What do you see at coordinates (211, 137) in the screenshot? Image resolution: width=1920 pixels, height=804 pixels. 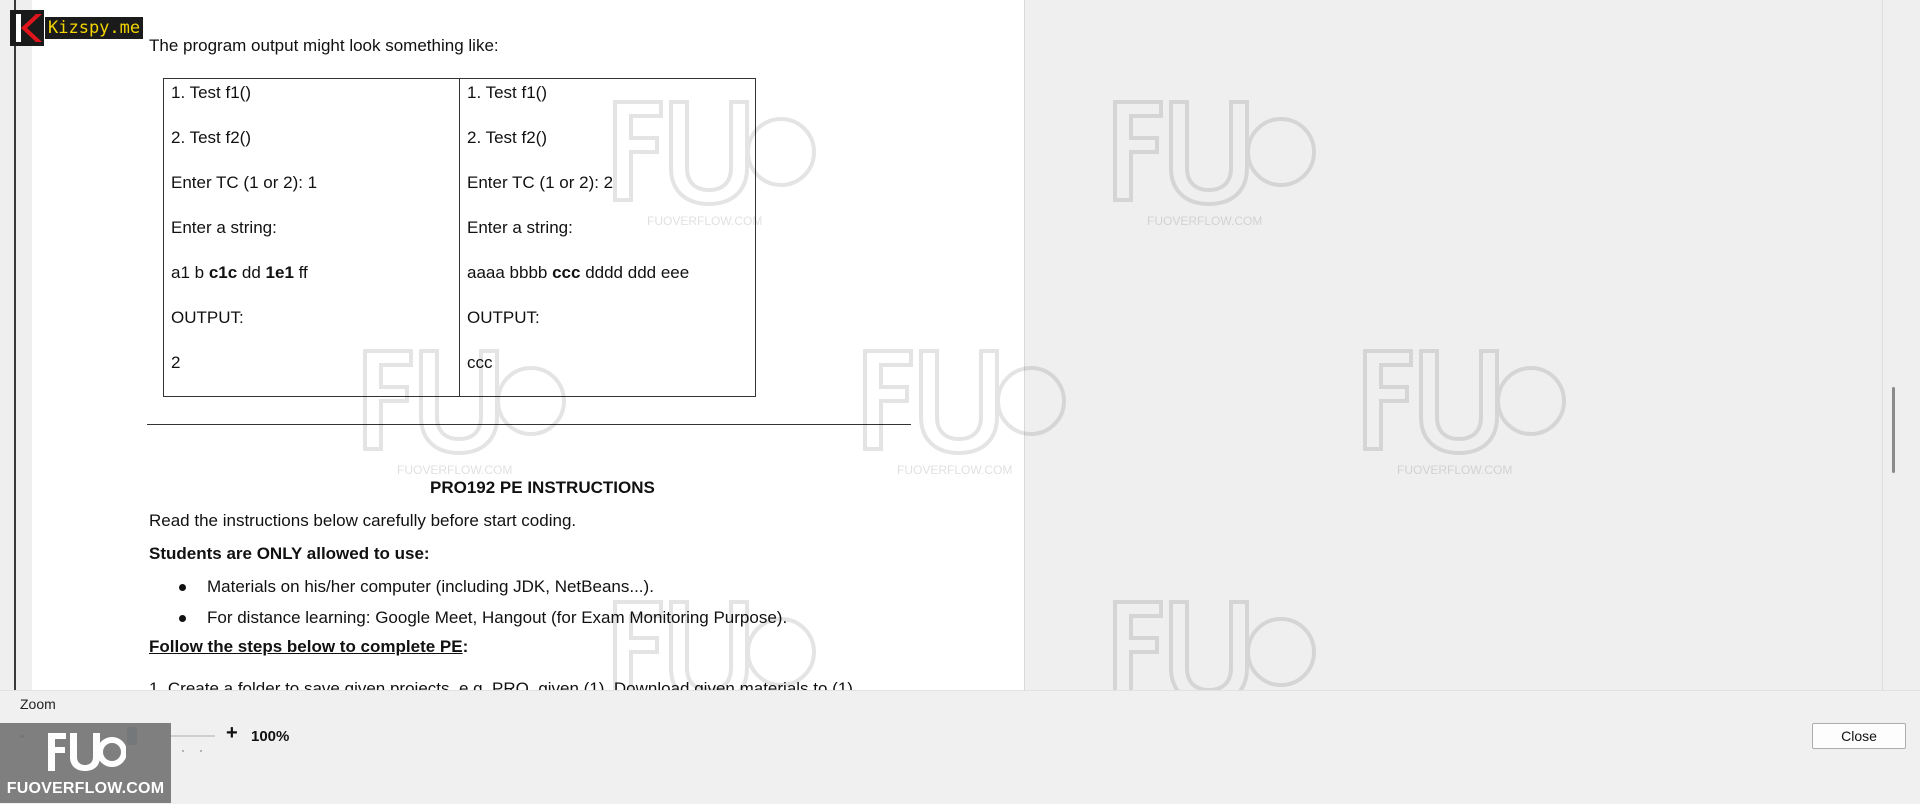 I see `sample-line: 2. Test f2()` at bounding box center [211, 137].